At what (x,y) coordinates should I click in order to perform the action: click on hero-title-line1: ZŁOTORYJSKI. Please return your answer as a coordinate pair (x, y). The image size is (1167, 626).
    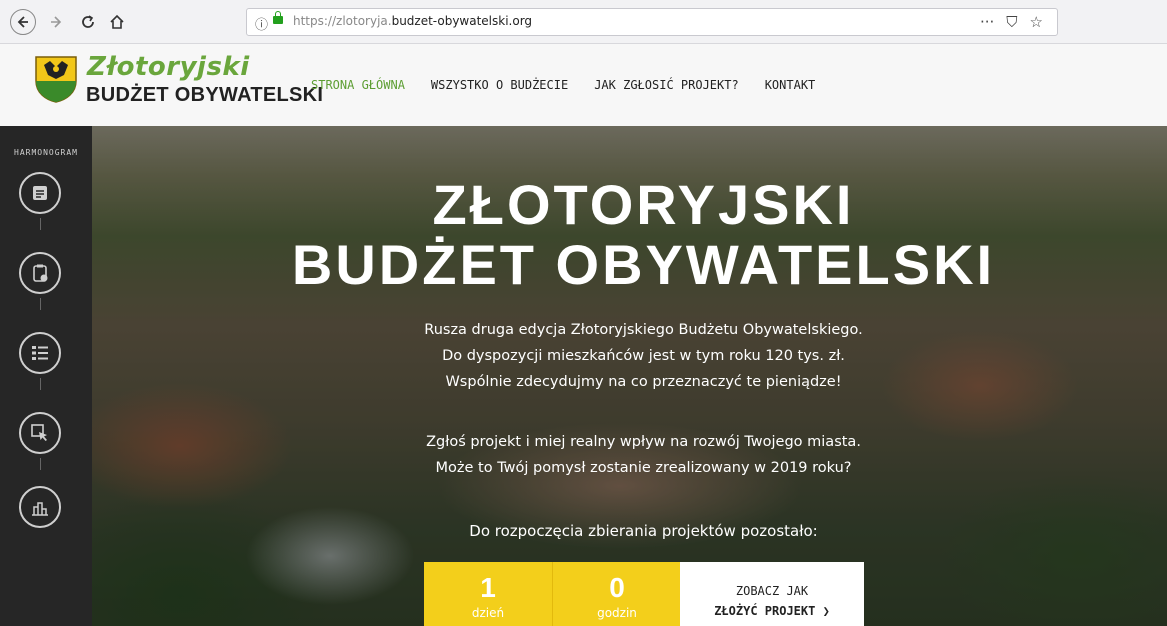
    Looking at the image, I should click on (643, 204).